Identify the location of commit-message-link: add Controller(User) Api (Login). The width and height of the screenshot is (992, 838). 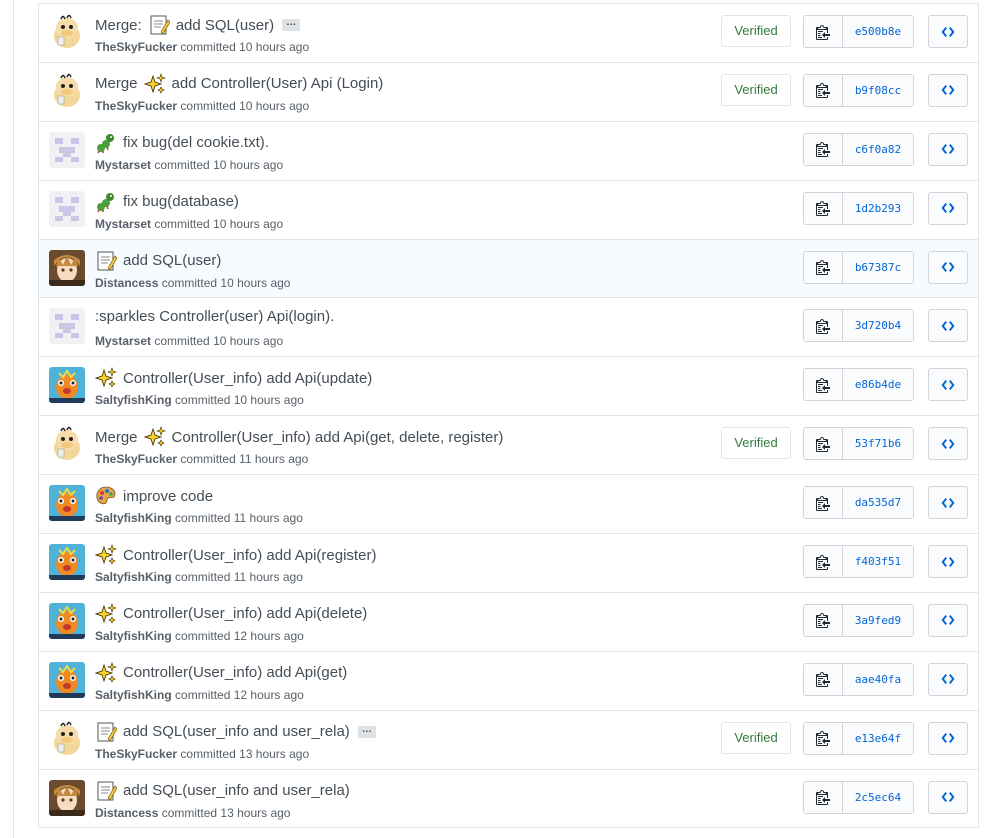
(278, 83).